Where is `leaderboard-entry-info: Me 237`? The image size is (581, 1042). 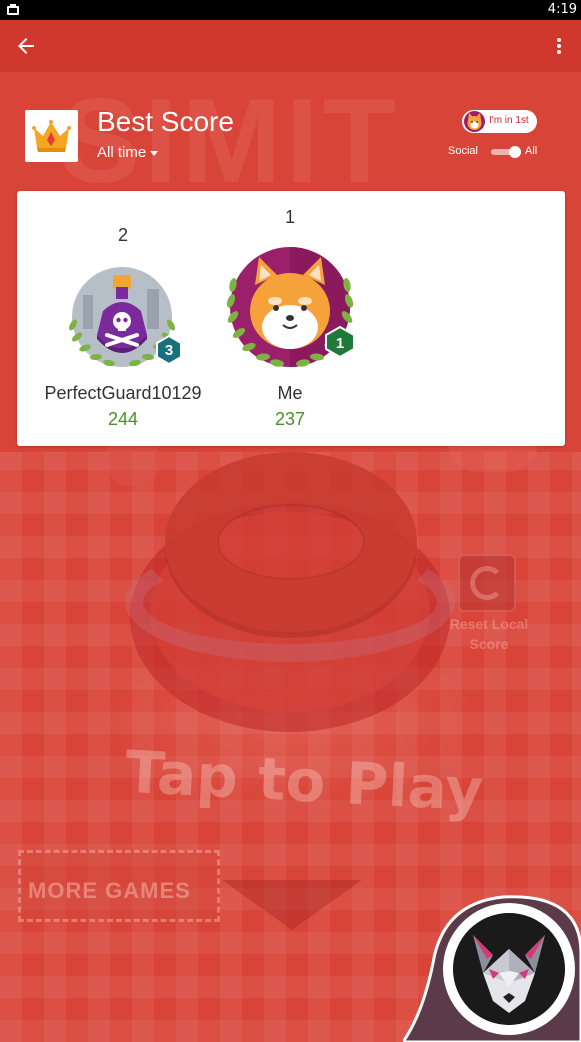
leaderboard-entry-info: Me 237 is located at coordinates (290, 406).